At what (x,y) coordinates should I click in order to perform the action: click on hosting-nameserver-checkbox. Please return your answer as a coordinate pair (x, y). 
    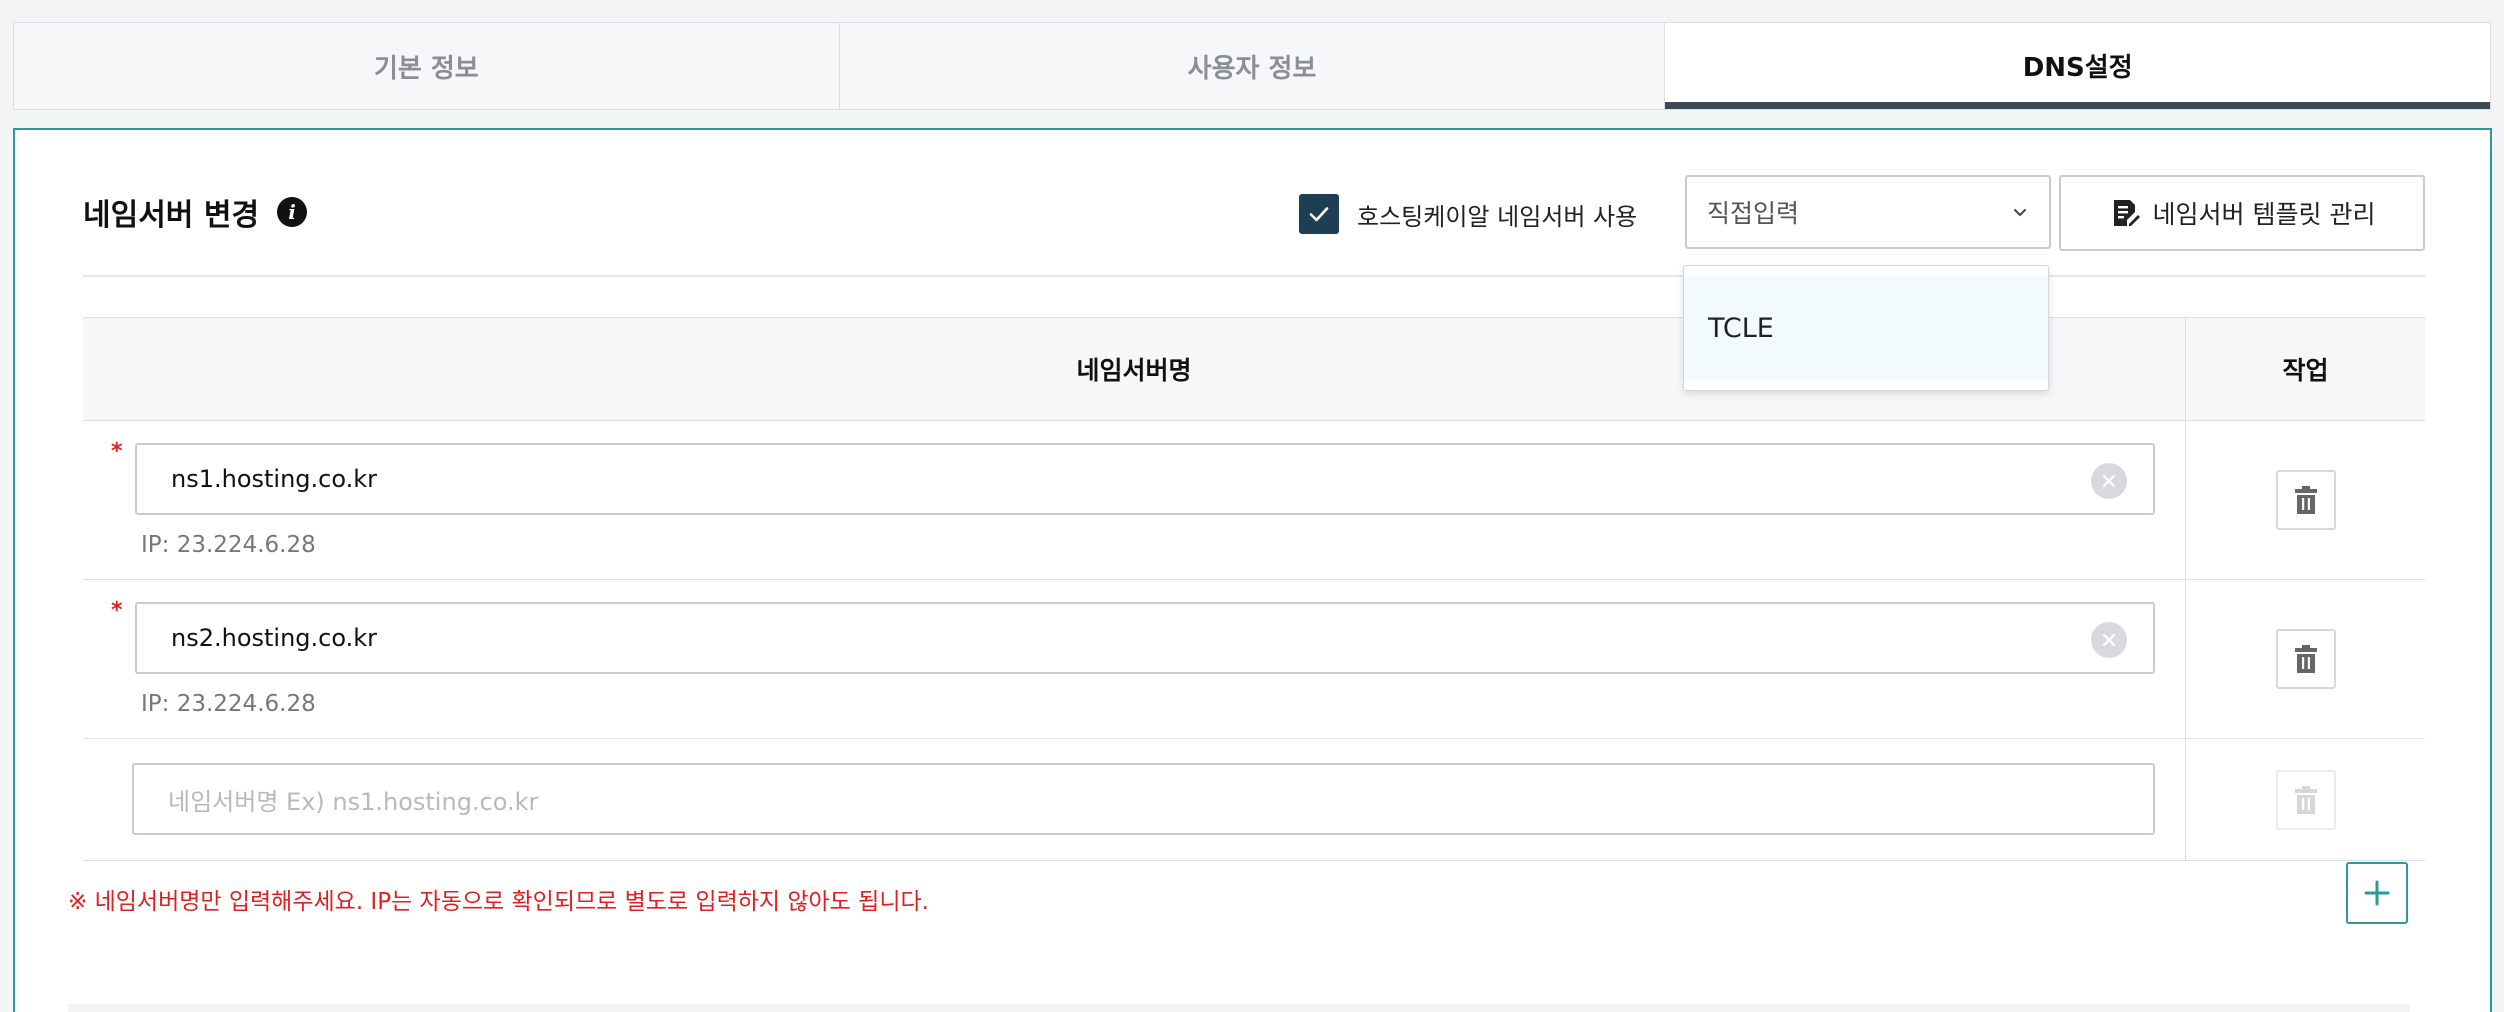
    Looking at the image, I should click on (1319, 214).